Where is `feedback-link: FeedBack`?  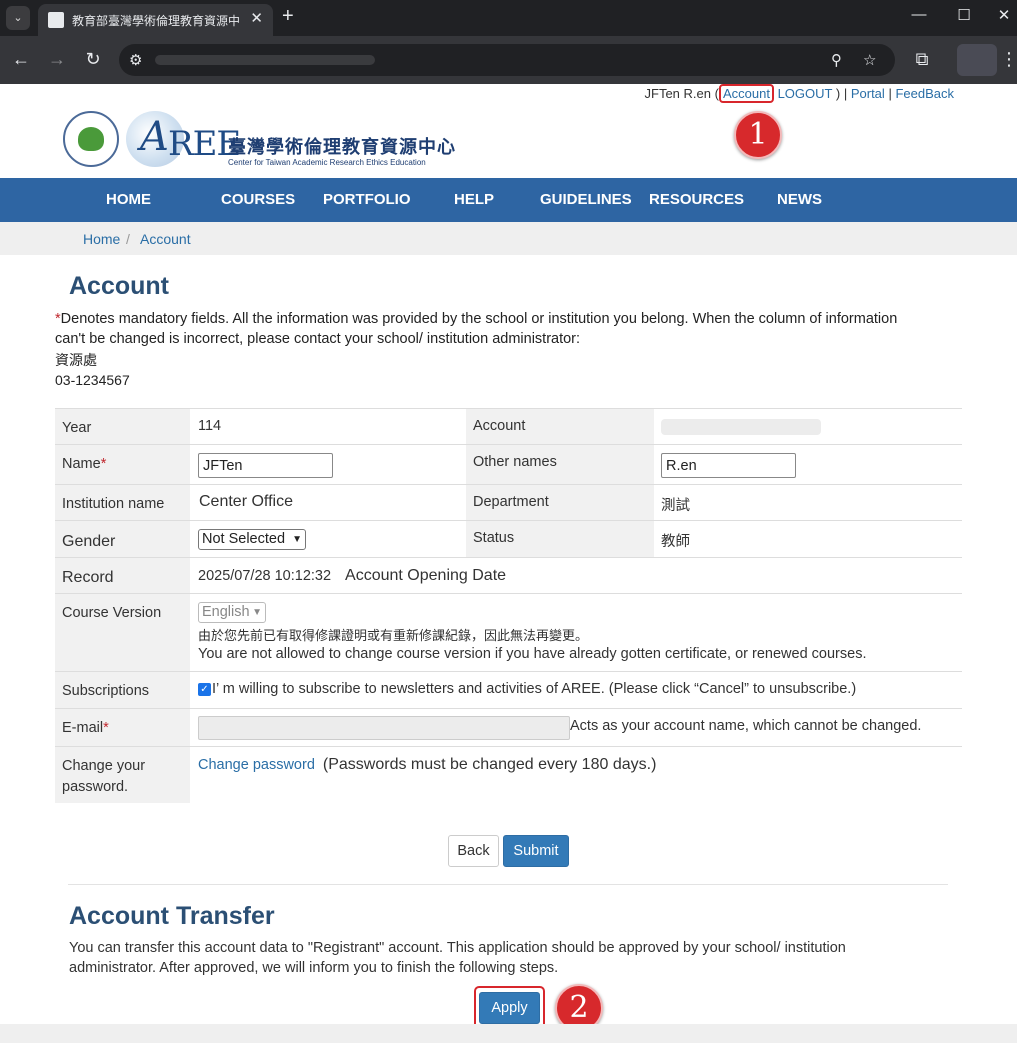 feedback-link: FeedBack is located at coordinates (924, 93).